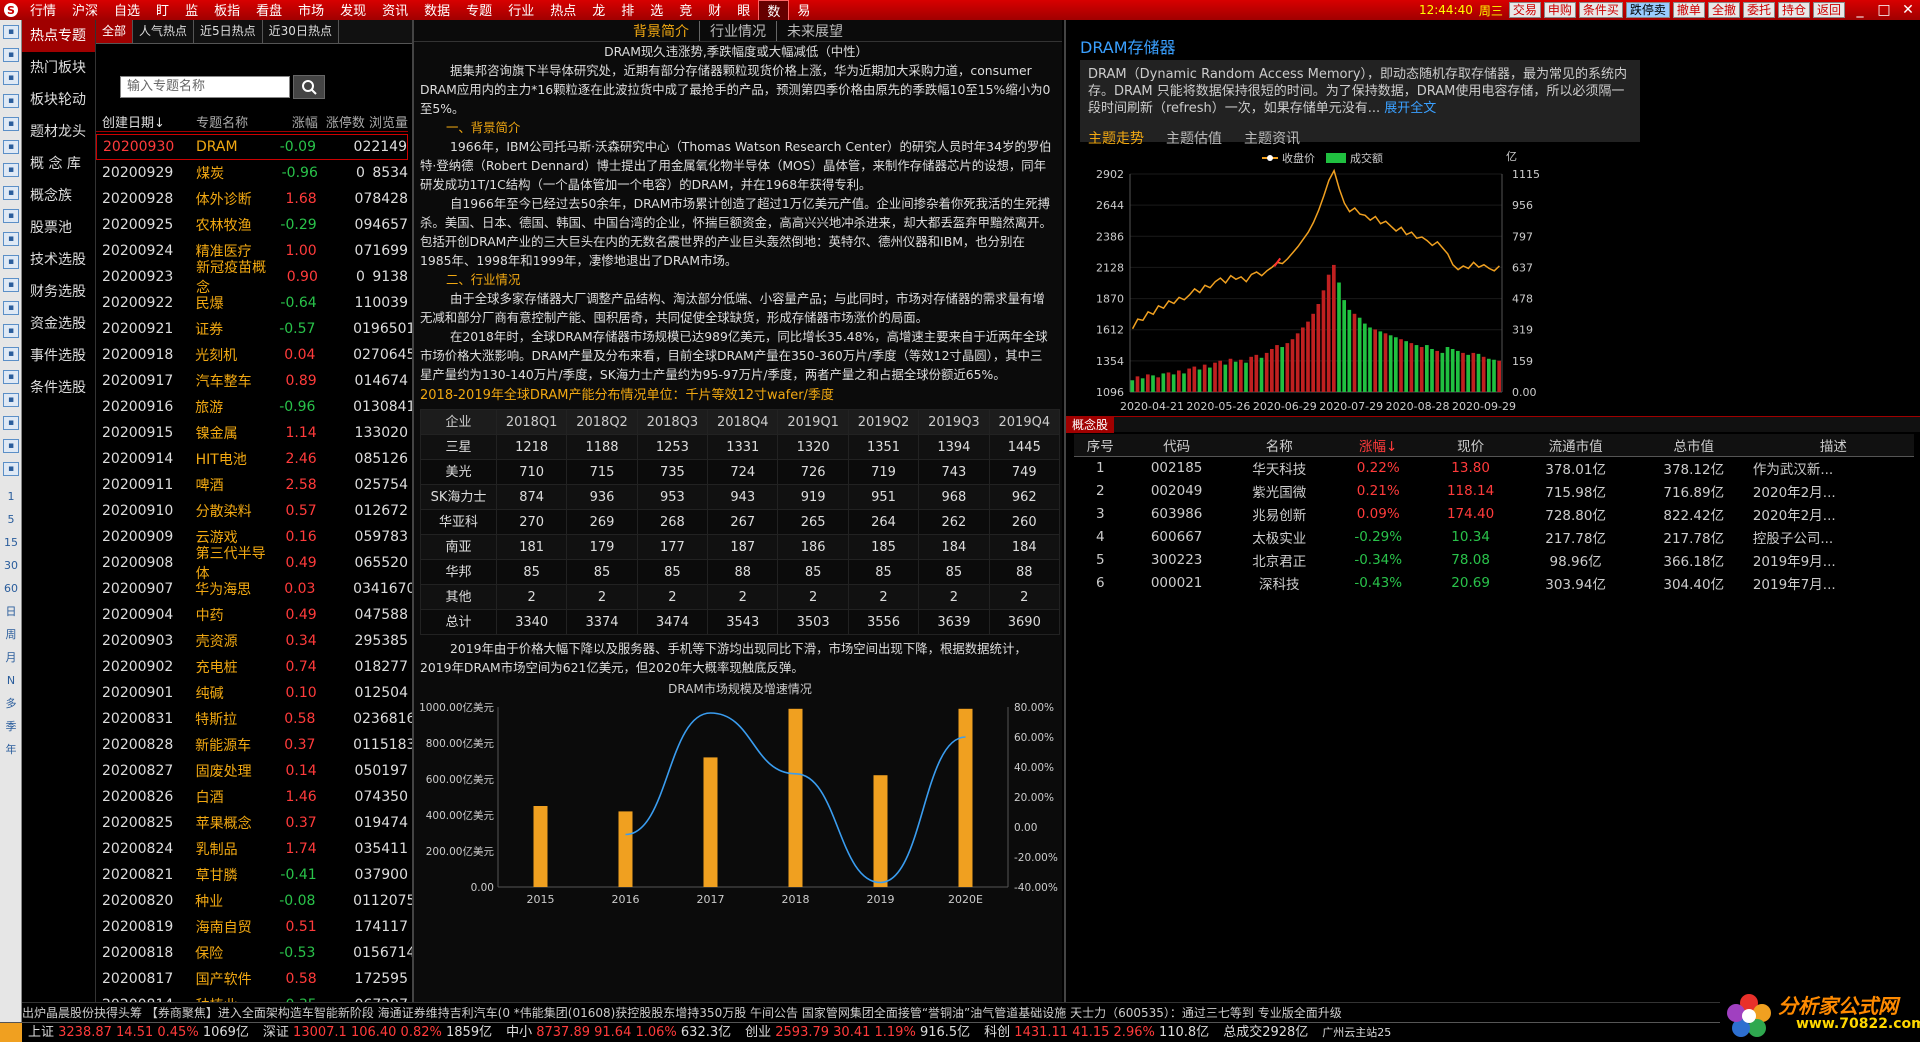 This screenshot has width=1920, height=1042. Describe the element at coordinates (1693, 445) in the screenshot. I see `concept-col-6: 总市值` at that location.